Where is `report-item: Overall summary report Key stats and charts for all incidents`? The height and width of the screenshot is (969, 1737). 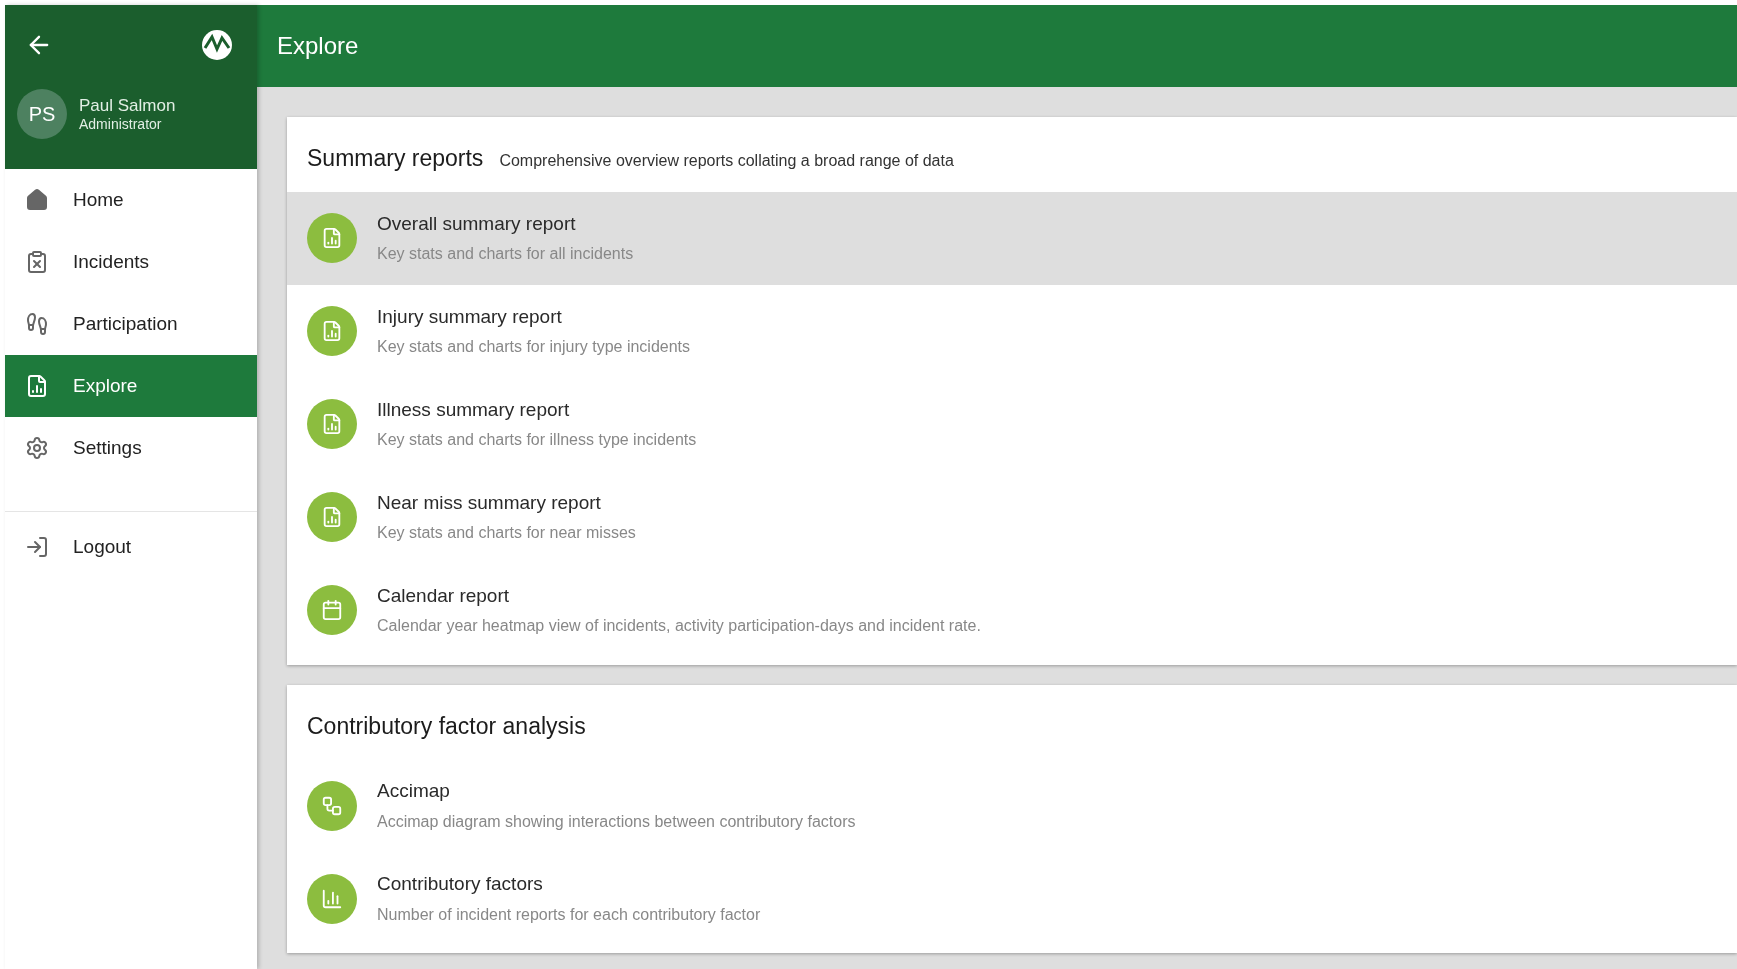
report-item: Overall summary report Key stats and charts for all incidents is located at coordinates (1012, 238).